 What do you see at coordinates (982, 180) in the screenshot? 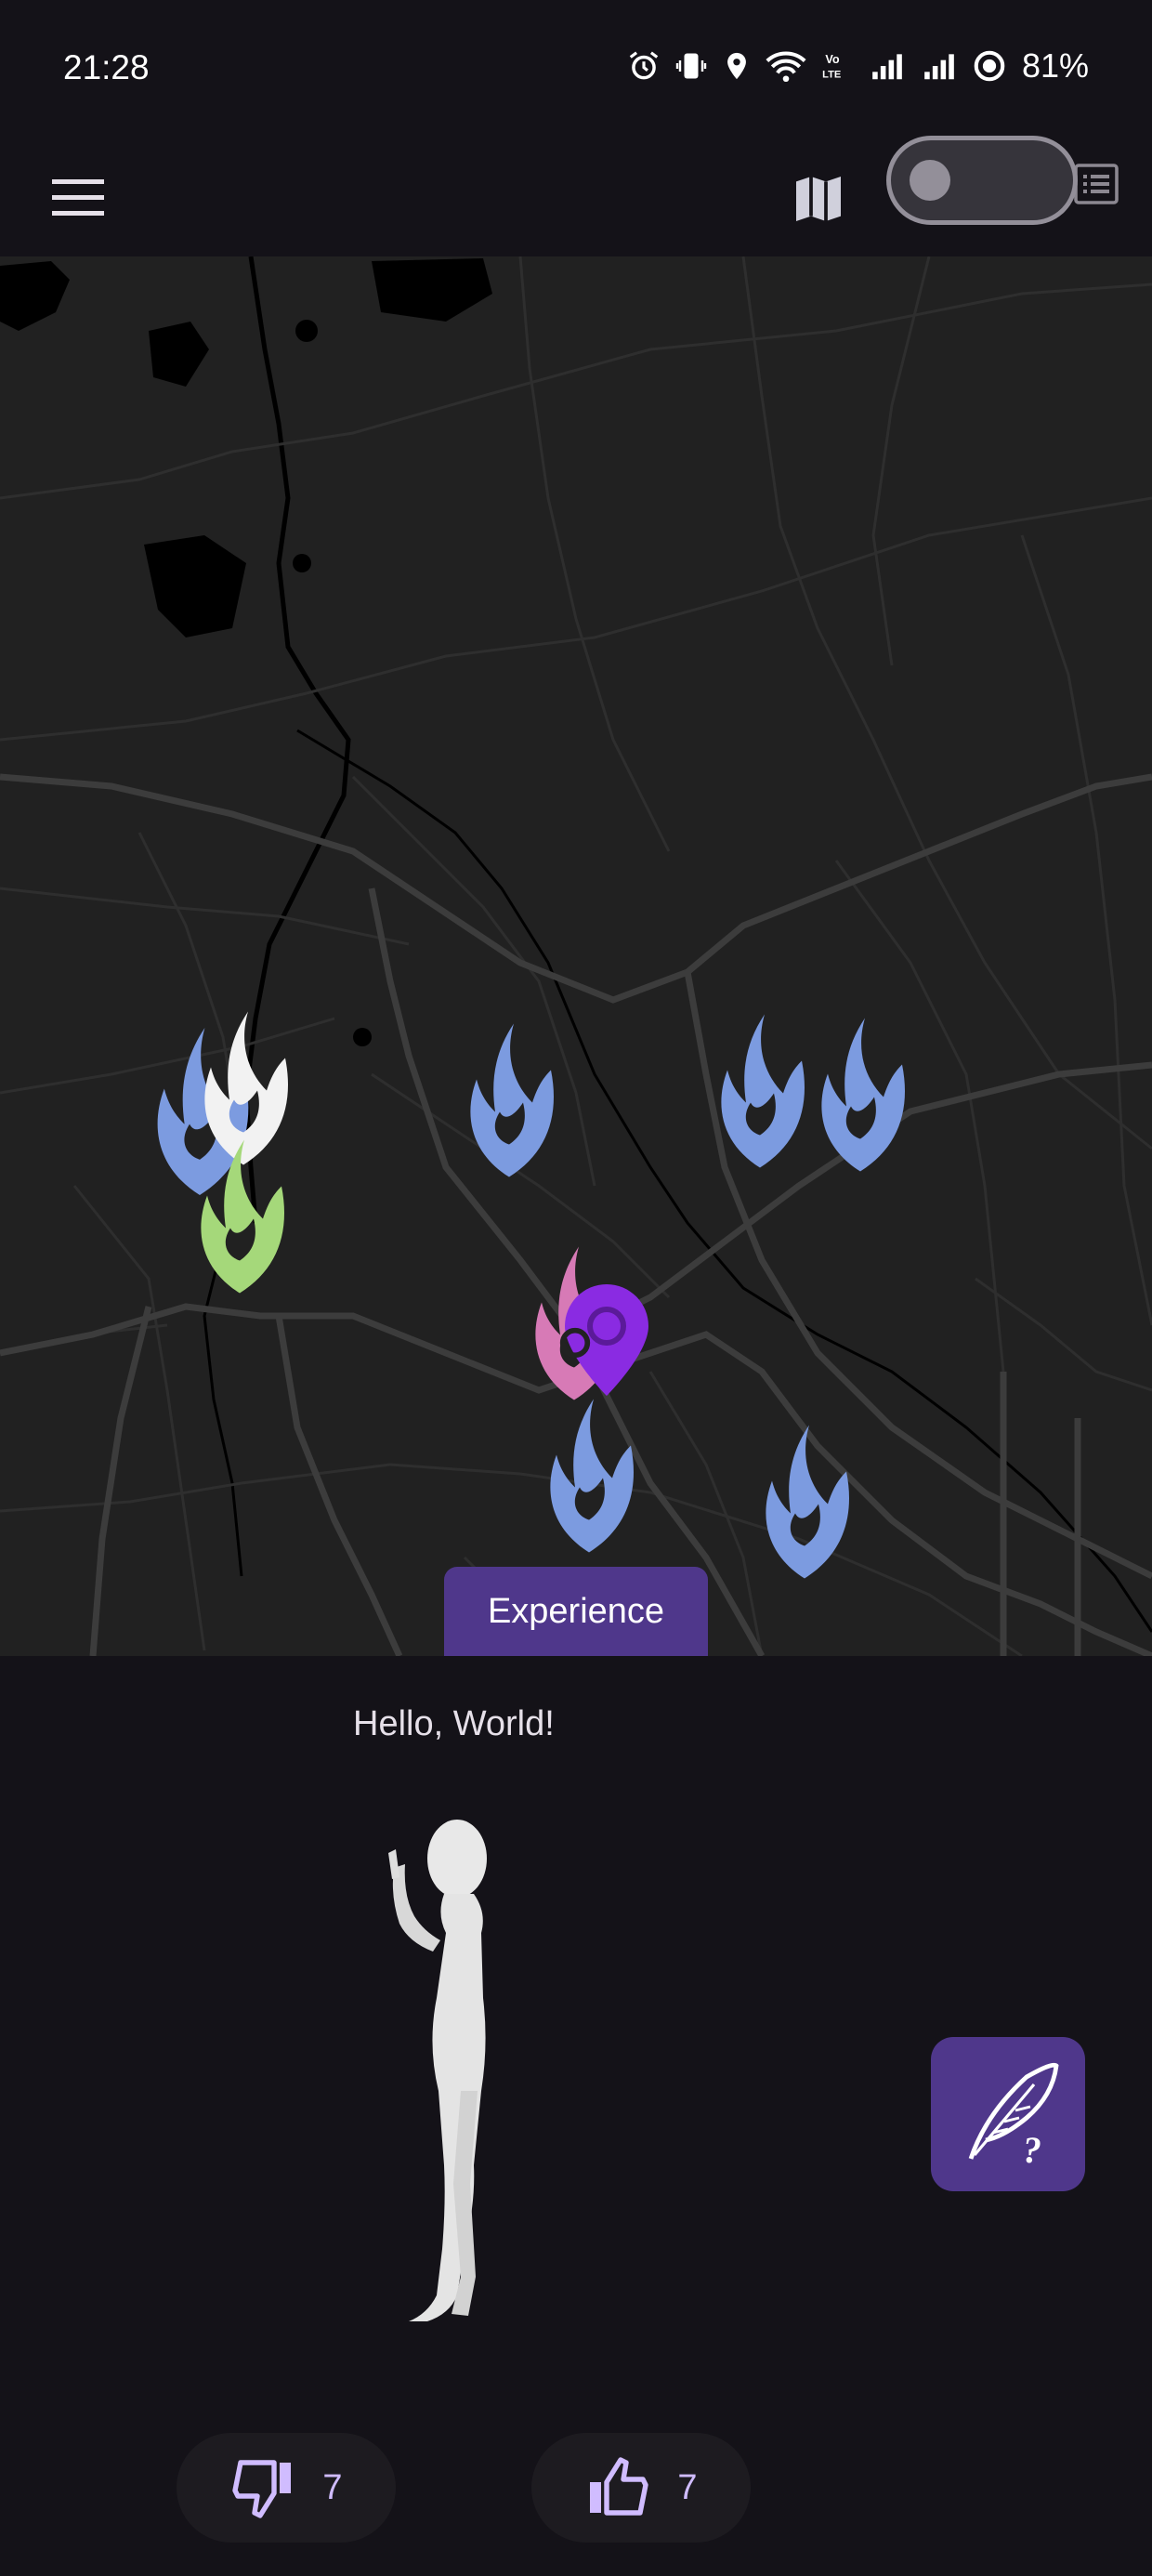
I see `mode-toggle-switch` at bounding box center [982, 180].